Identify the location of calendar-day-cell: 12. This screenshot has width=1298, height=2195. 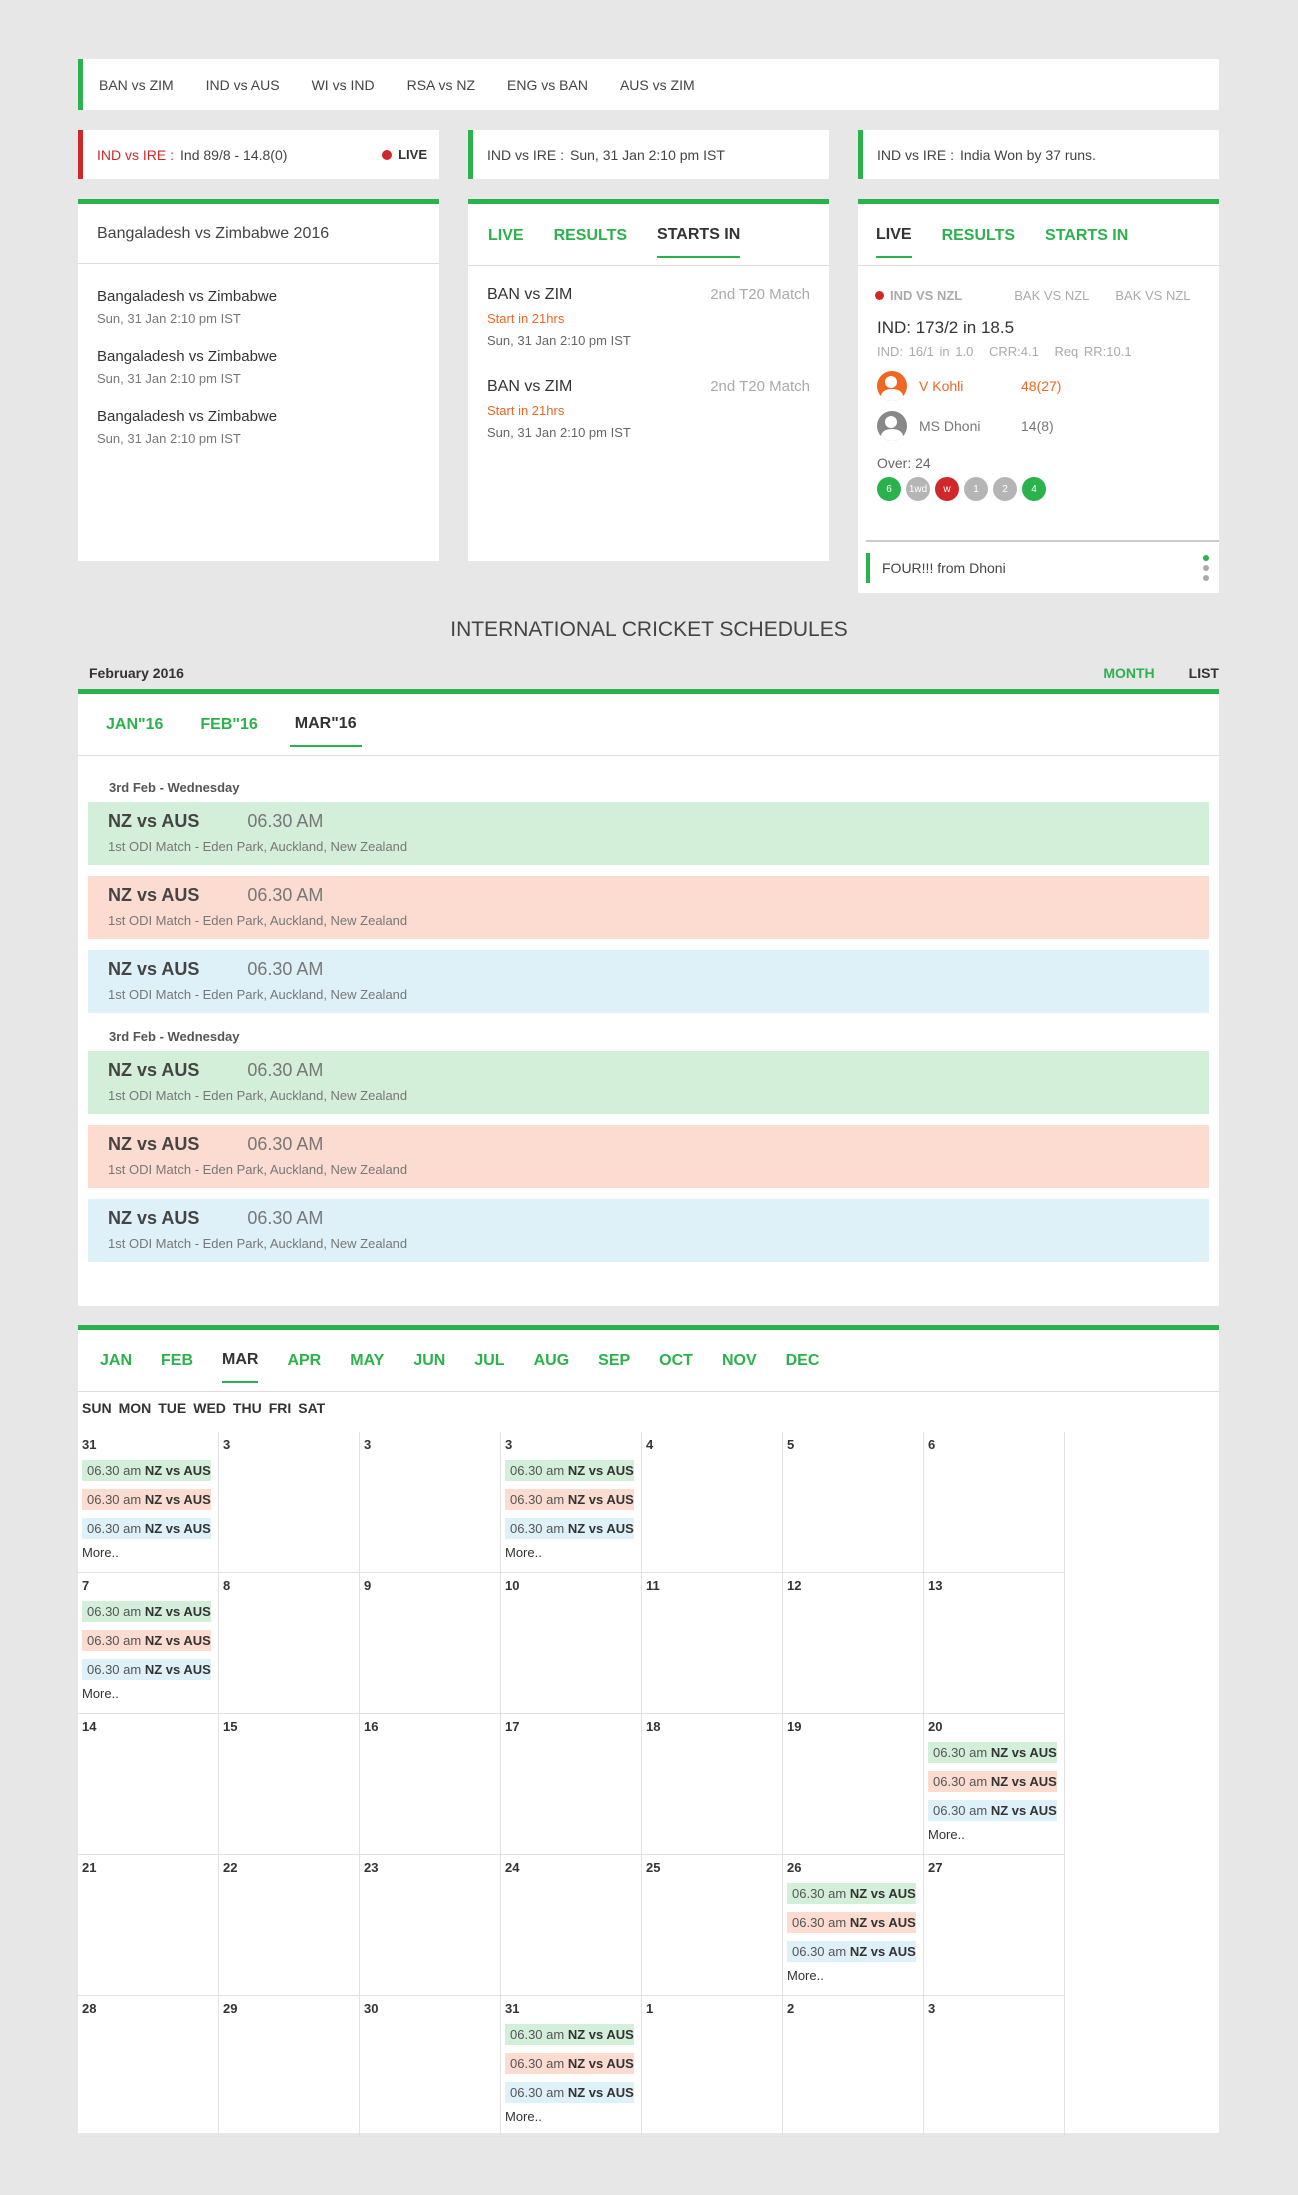
(853, 1643).